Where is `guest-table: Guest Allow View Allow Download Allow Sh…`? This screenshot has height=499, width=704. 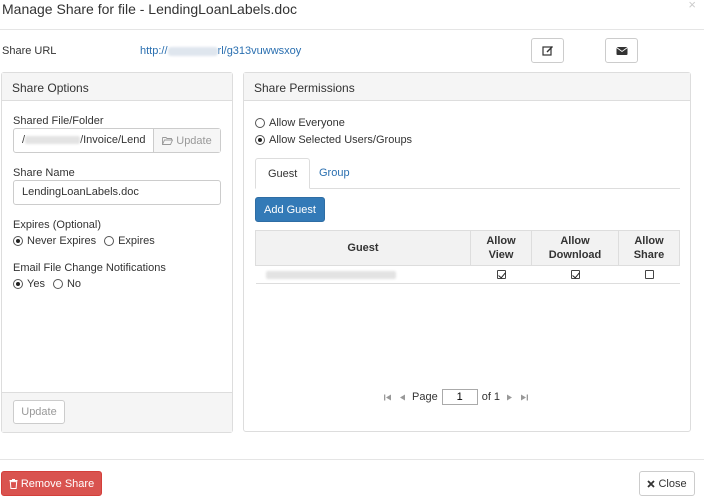
guest-table: Guest Allow View Allow Download Allow Sh… is located at coordinates (467, 257).